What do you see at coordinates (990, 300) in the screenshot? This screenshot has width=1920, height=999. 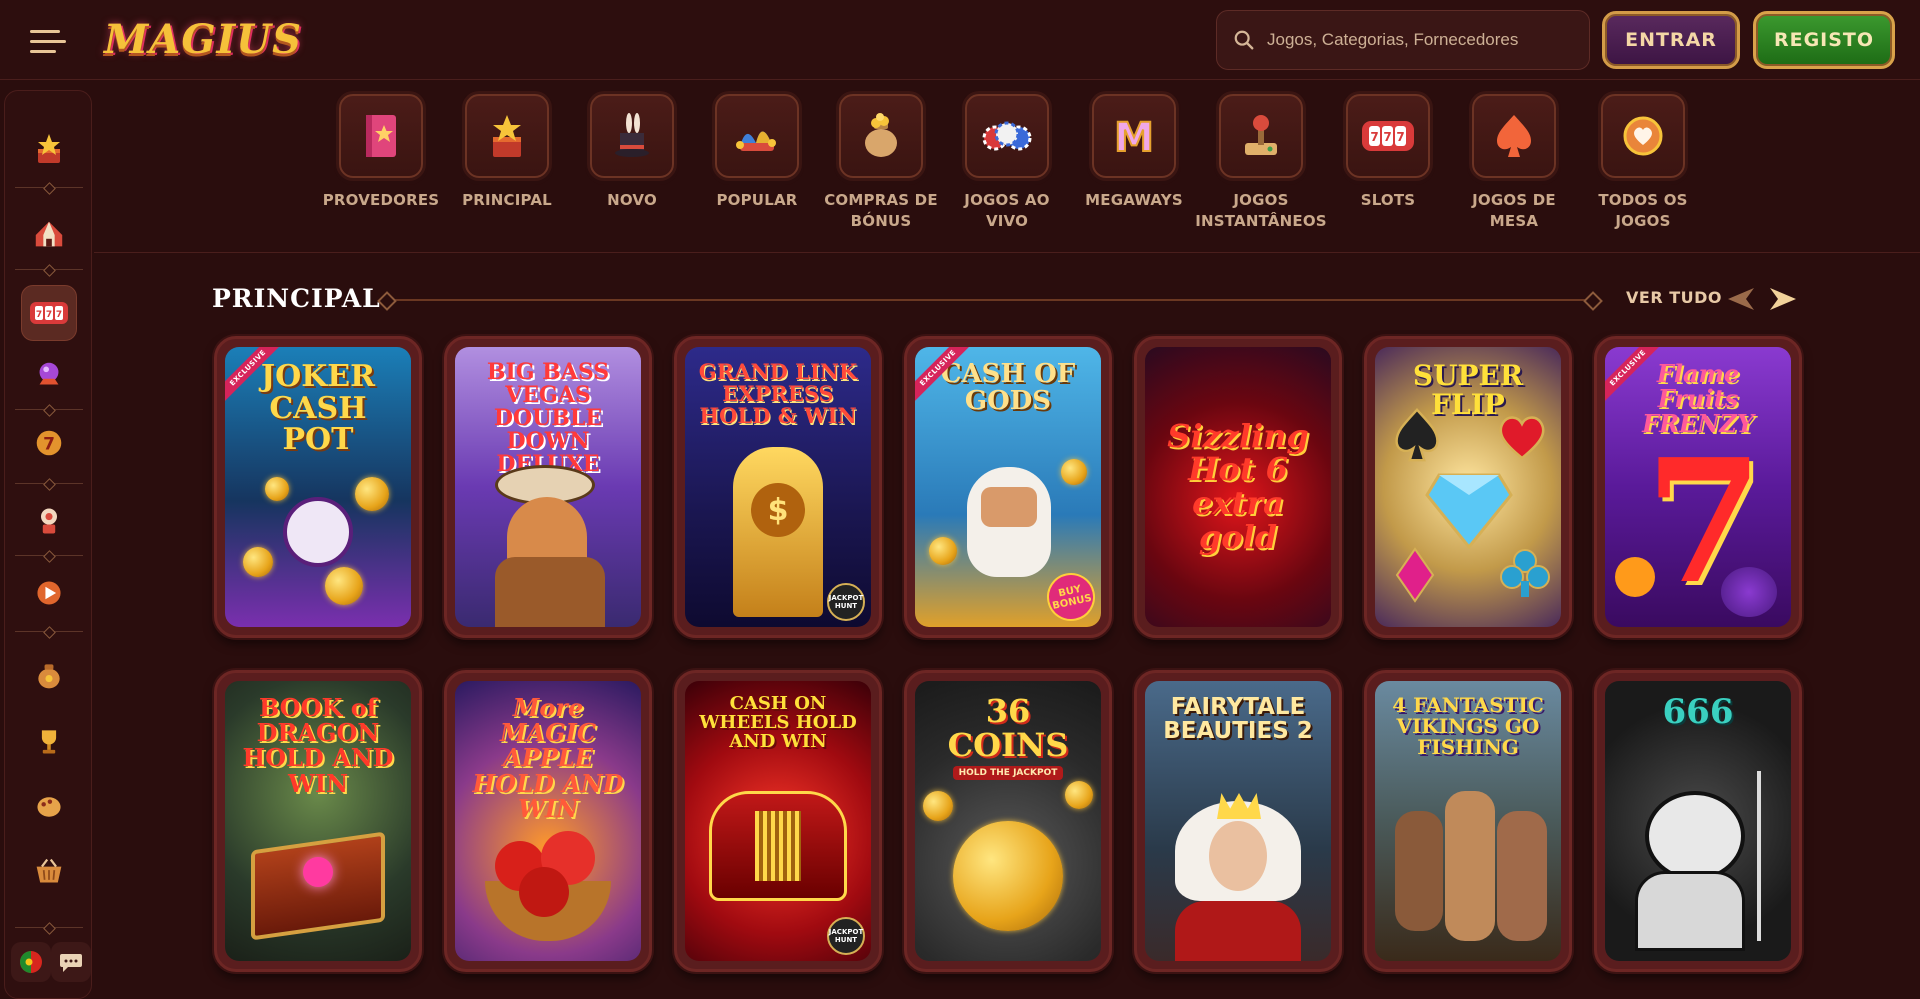 I see `section-divider` at bounding box center [990, 300].